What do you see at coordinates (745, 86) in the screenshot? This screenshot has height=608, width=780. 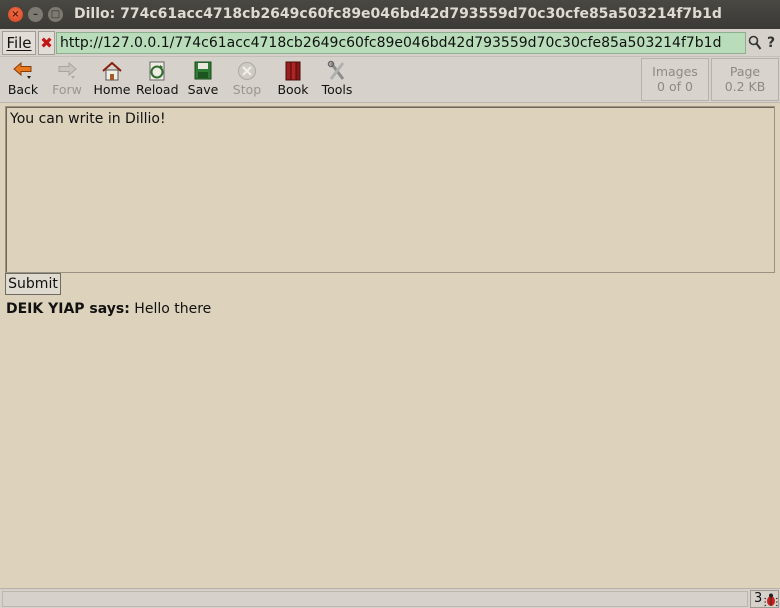 I see `page-value: 0.2 KB` at bounding box center [745, 86].